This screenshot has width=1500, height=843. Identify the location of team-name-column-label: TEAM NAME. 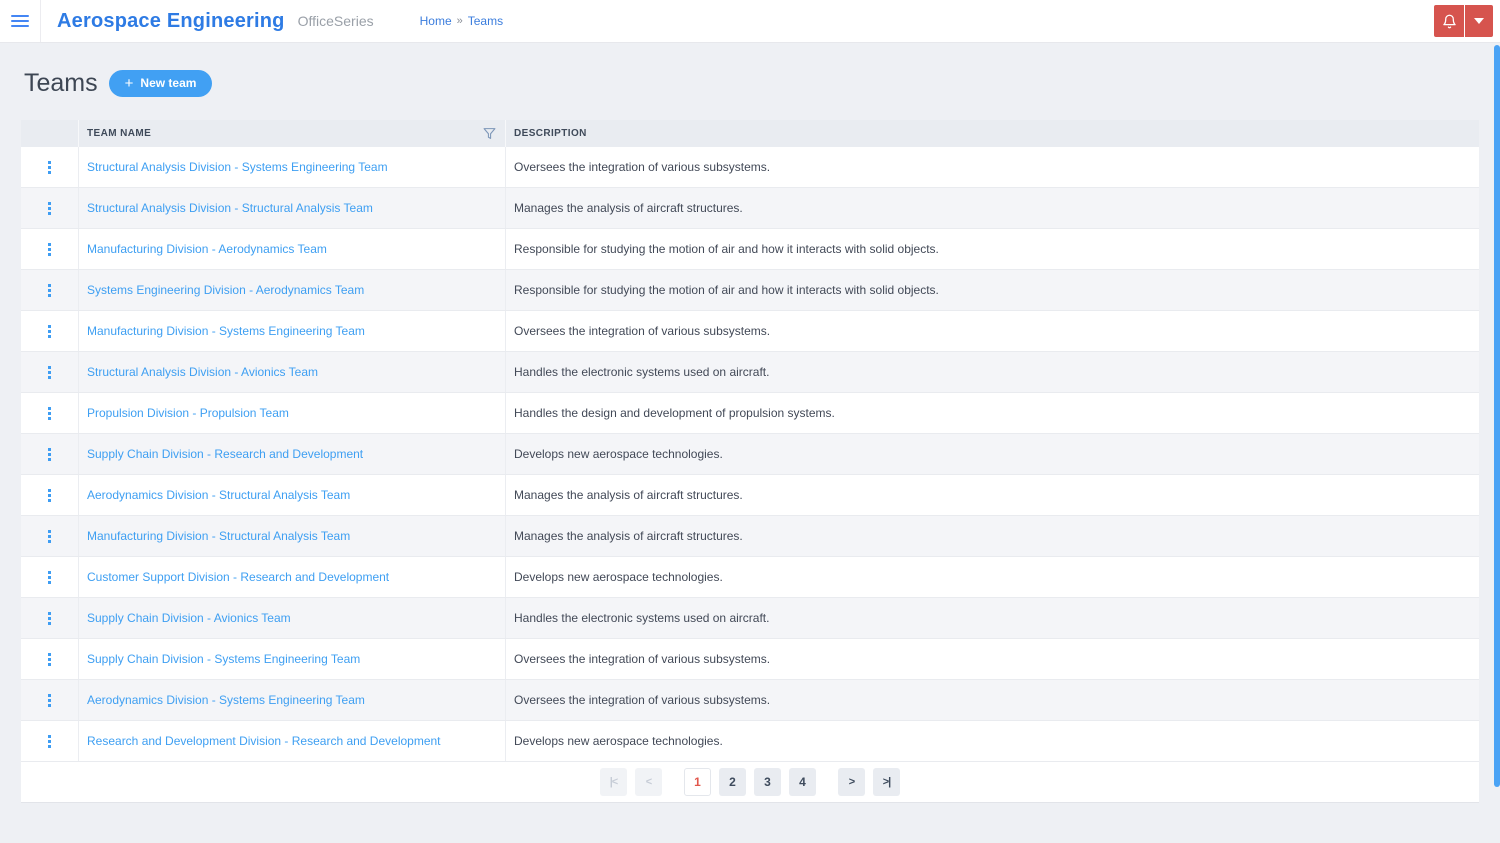
(119, 133).